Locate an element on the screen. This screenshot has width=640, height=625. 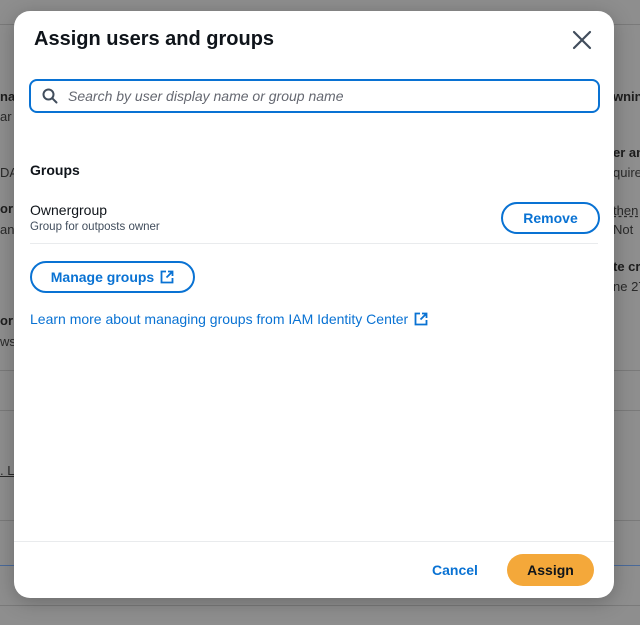
divider is located at coordinates (314, 243).